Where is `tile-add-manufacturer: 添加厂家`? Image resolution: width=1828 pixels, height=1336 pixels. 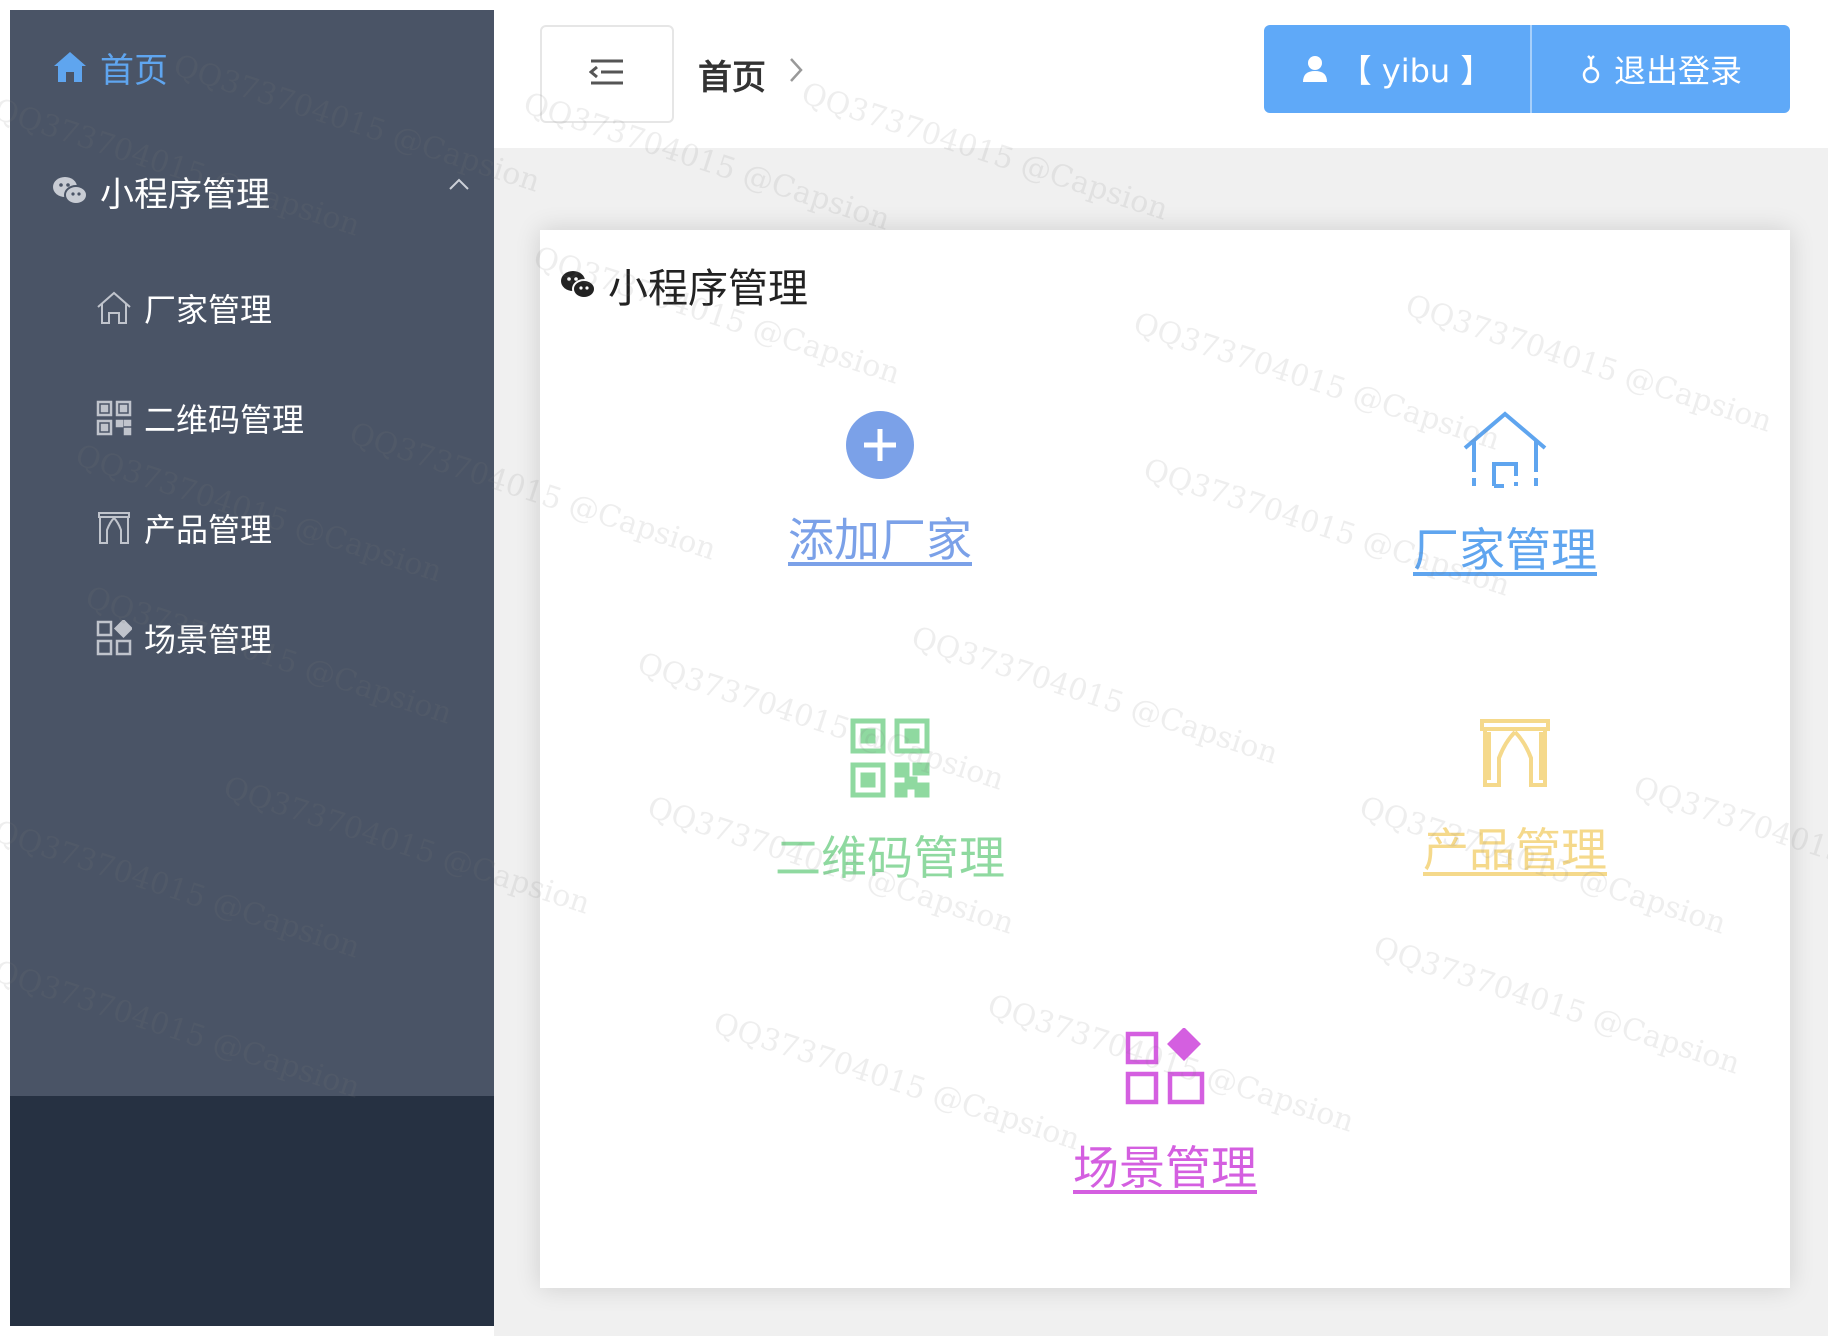 tile-add-manufacturer: 添加厂家 is located at coordinates (880, 490).